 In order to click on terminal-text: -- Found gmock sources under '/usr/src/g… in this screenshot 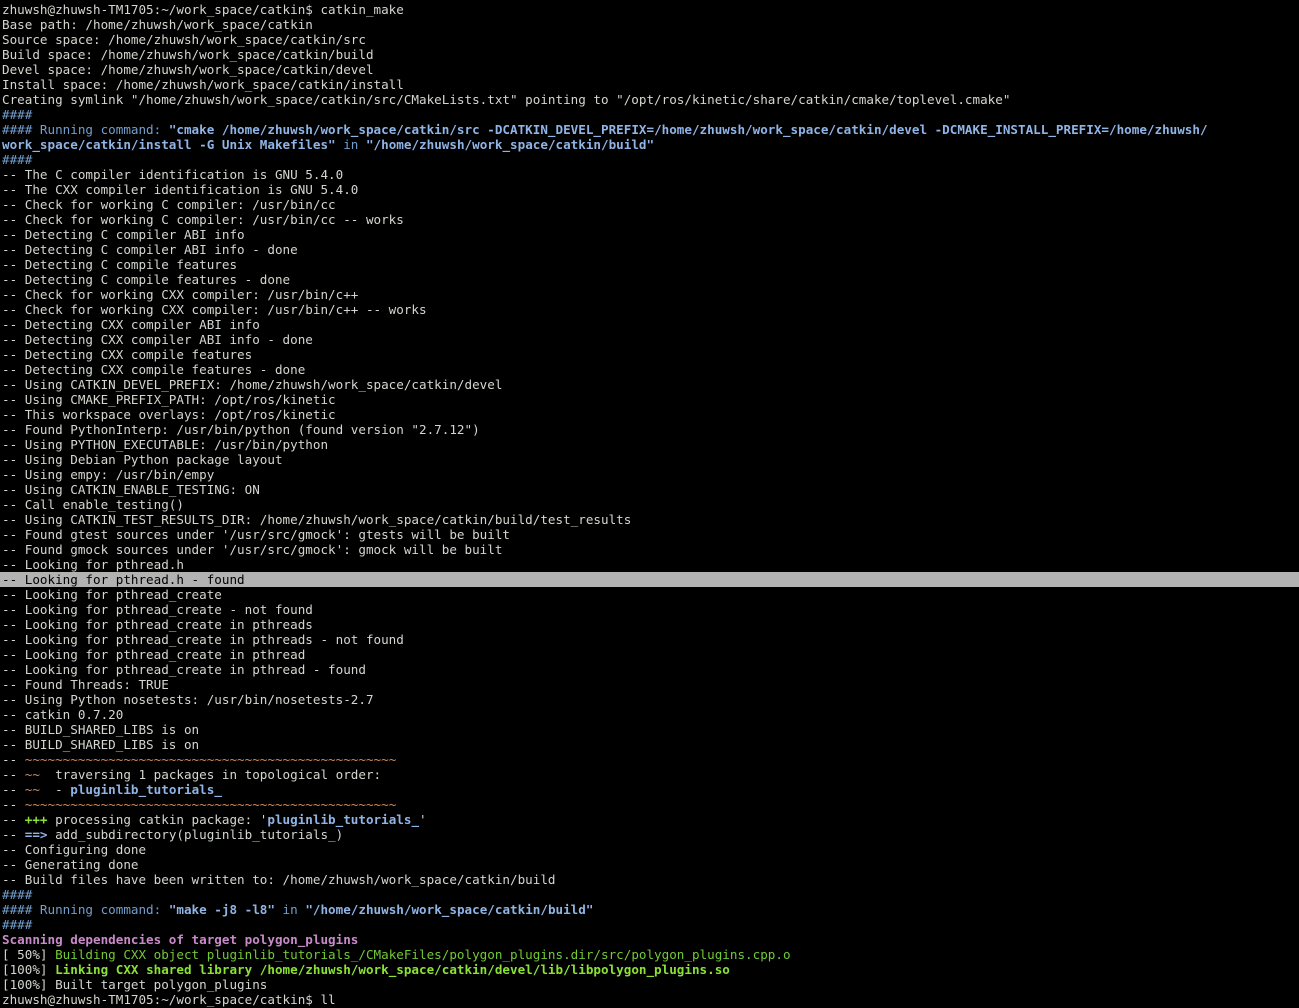, I will do `click(252, 549)`.